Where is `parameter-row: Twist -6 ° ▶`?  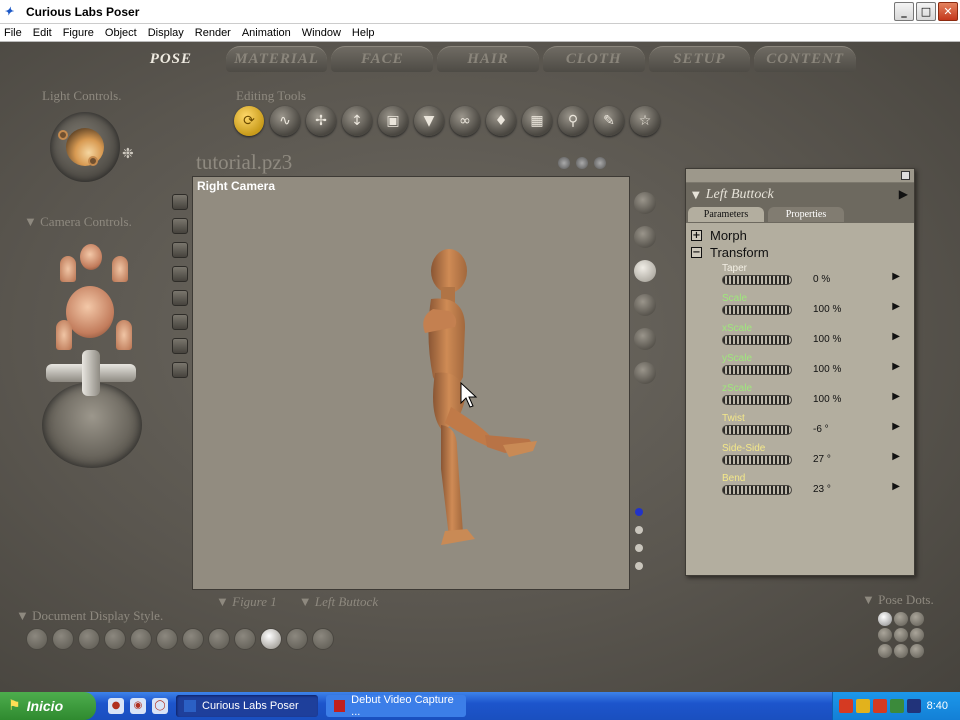 parameter-row: Twist -6 ° ▶ is located at coordinates (800, 426).